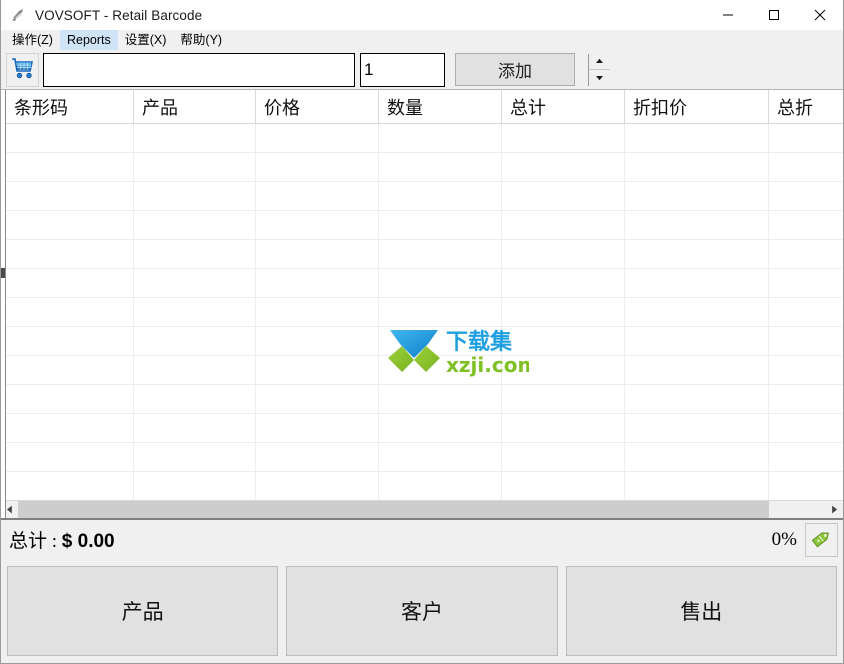 The height and width of the screenshot is (664, 844). Describe the element at coordinates (834, 509) in the screenshot. I see `scroll-right-arrow` at that location.